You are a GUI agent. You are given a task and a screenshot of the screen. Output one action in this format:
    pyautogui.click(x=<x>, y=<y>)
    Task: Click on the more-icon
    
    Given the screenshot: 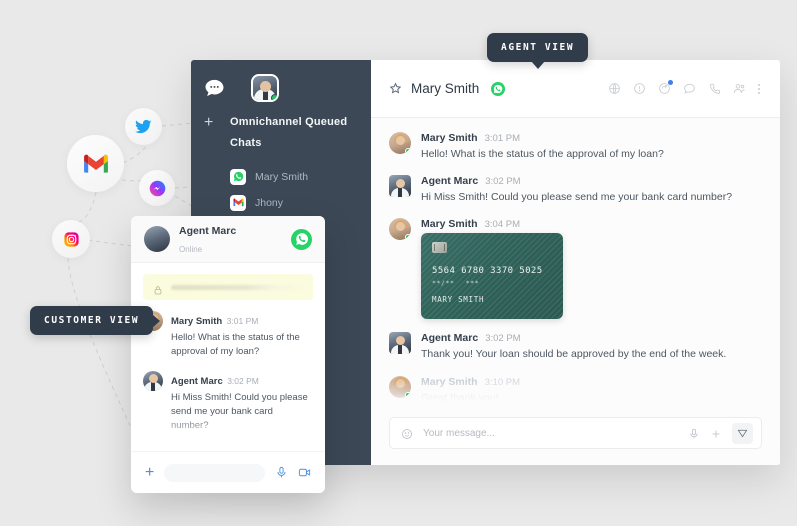 What is the action you would take?
    pyautogui.click(x=759, y=88)
    